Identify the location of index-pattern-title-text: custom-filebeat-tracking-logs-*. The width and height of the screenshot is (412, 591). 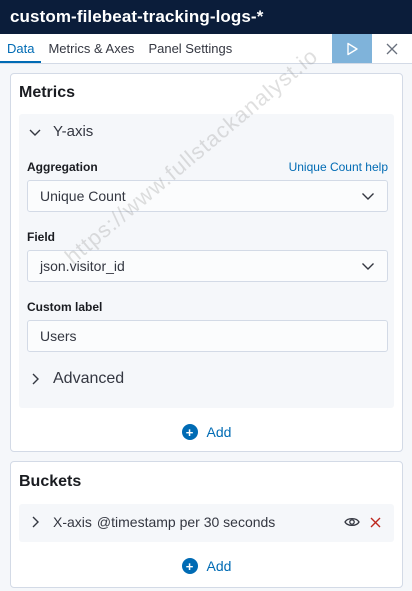
(137, 16).